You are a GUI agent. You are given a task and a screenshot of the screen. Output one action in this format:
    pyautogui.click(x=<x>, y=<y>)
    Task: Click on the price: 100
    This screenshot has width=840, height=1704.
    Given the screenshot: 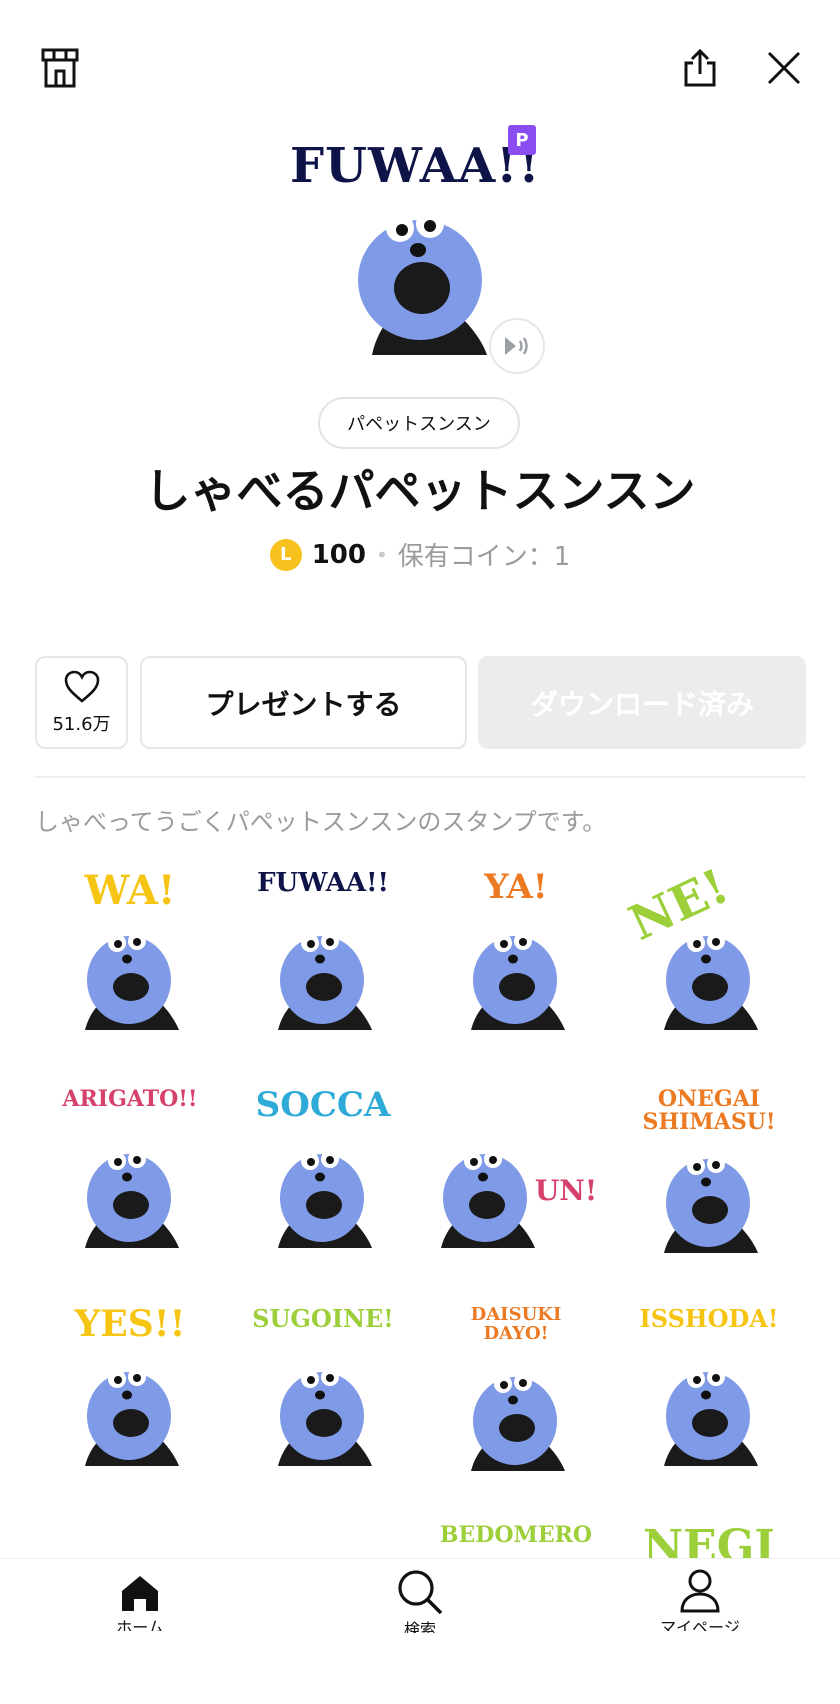 What is the action you would take?
    pyautogui.click(x=338, y=554)
    